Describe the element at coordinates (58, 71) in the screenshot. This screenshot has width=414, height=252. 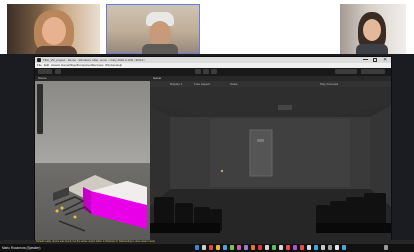
I see `cloud-button` at that location.